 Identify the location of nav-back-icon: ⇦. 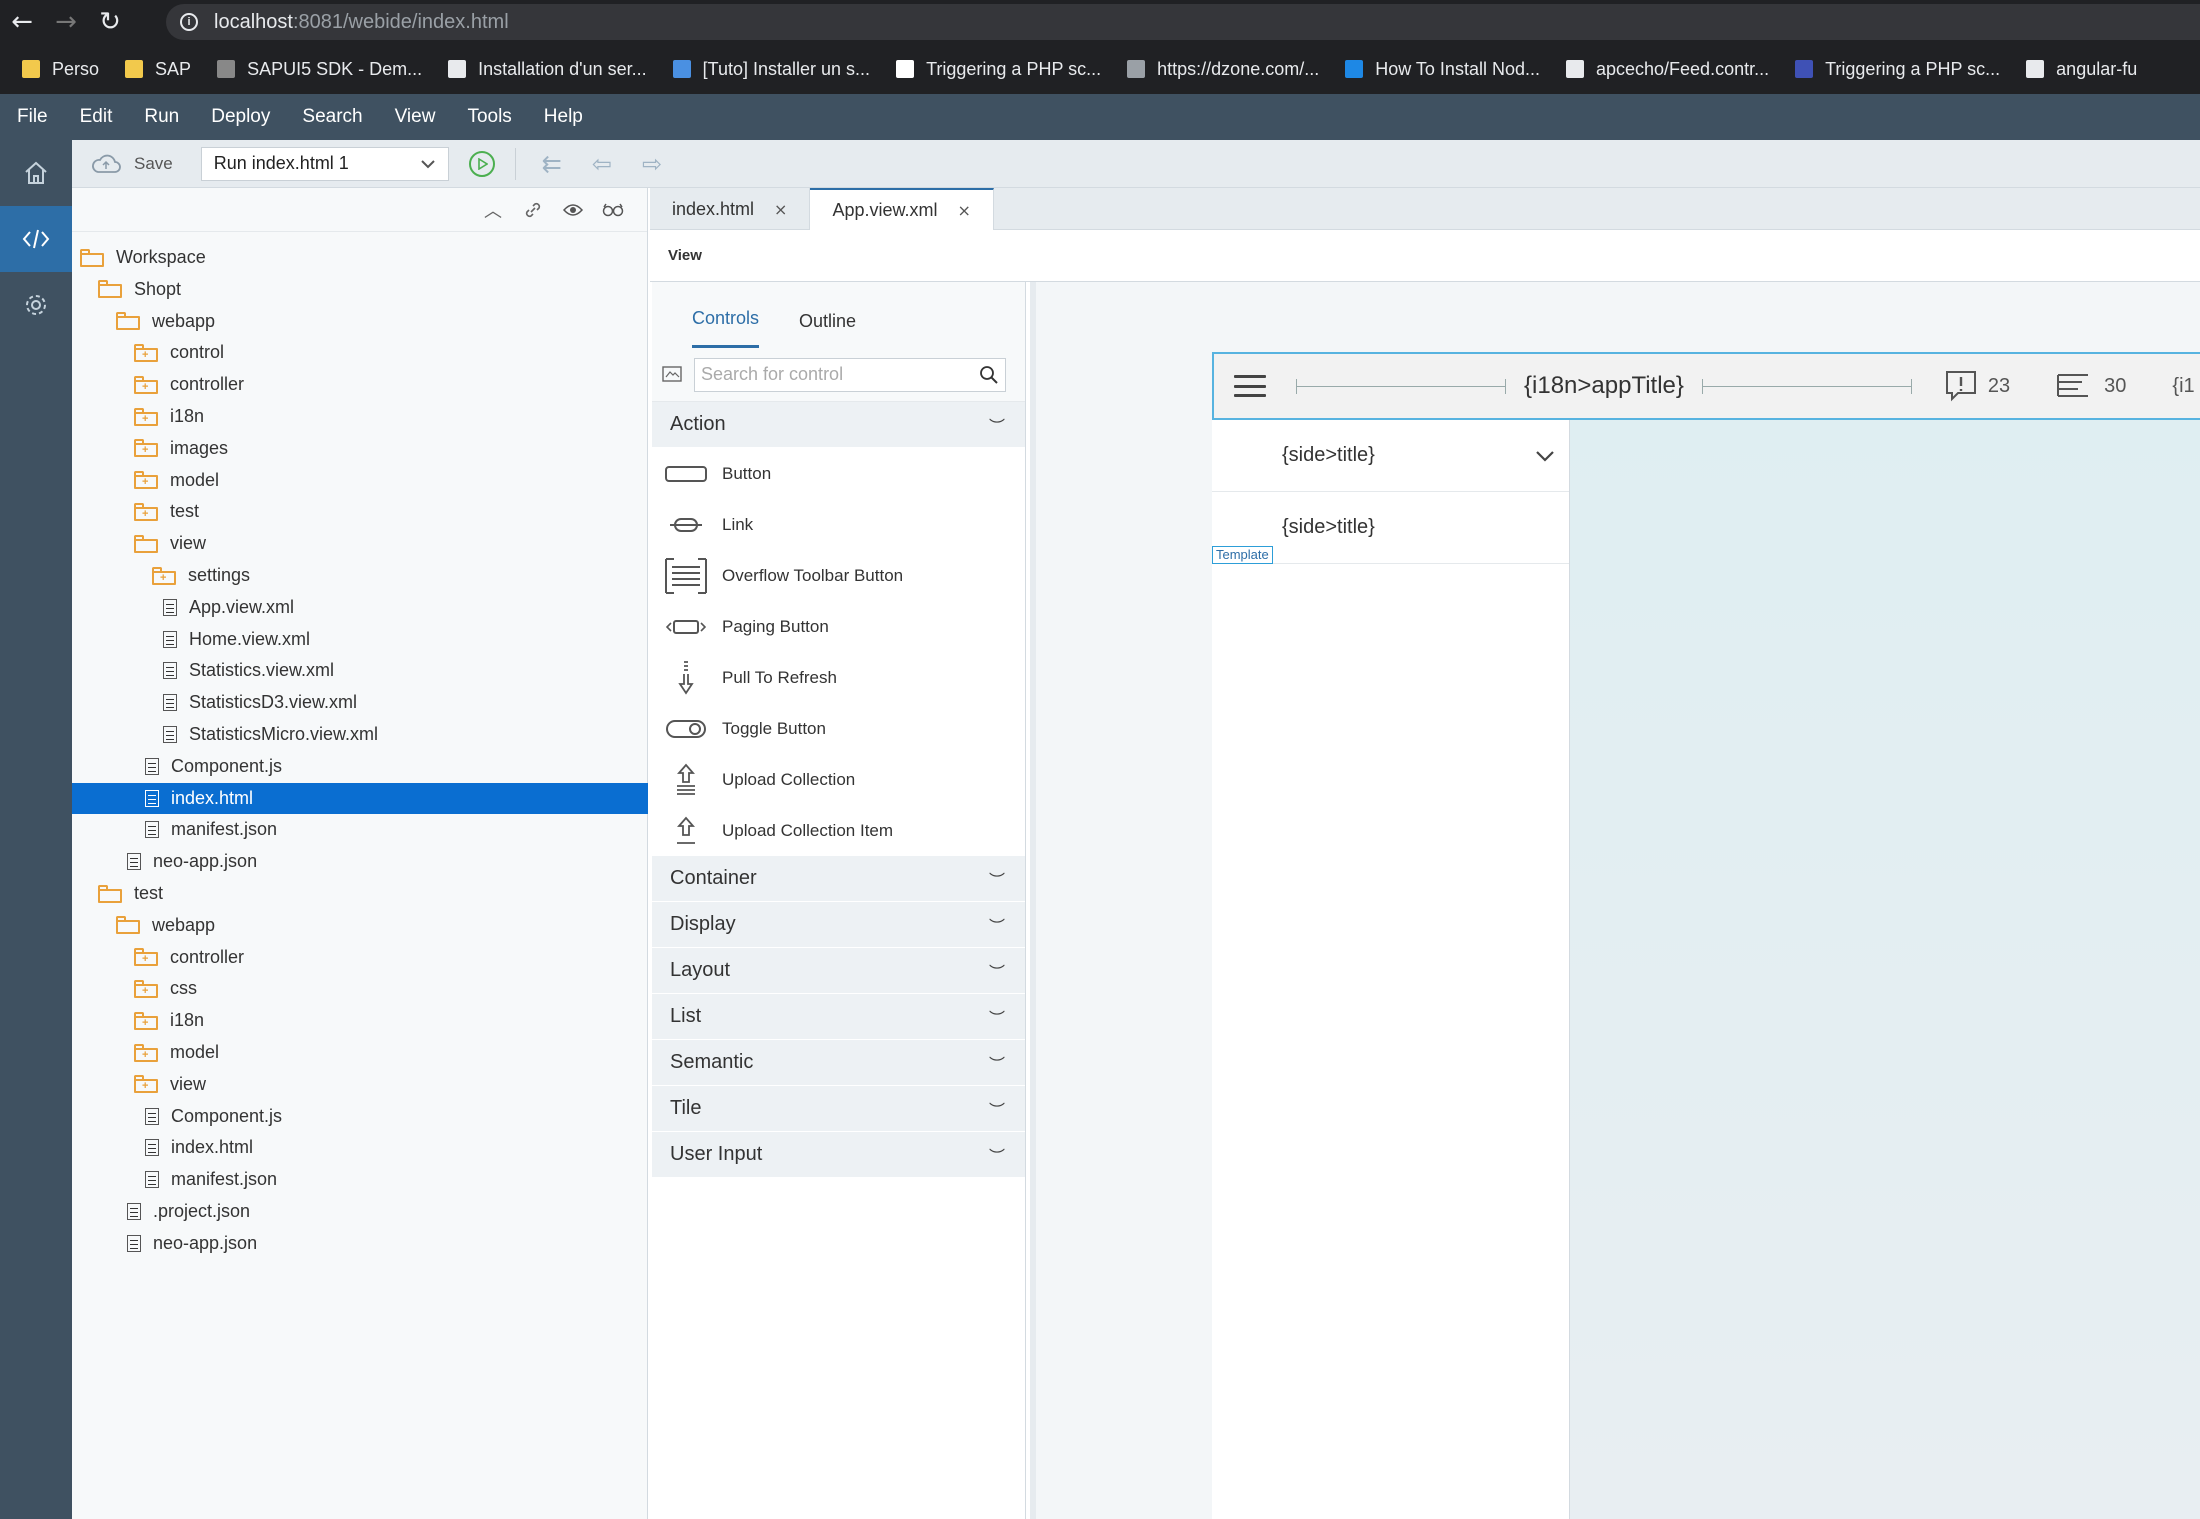
(602, 164).